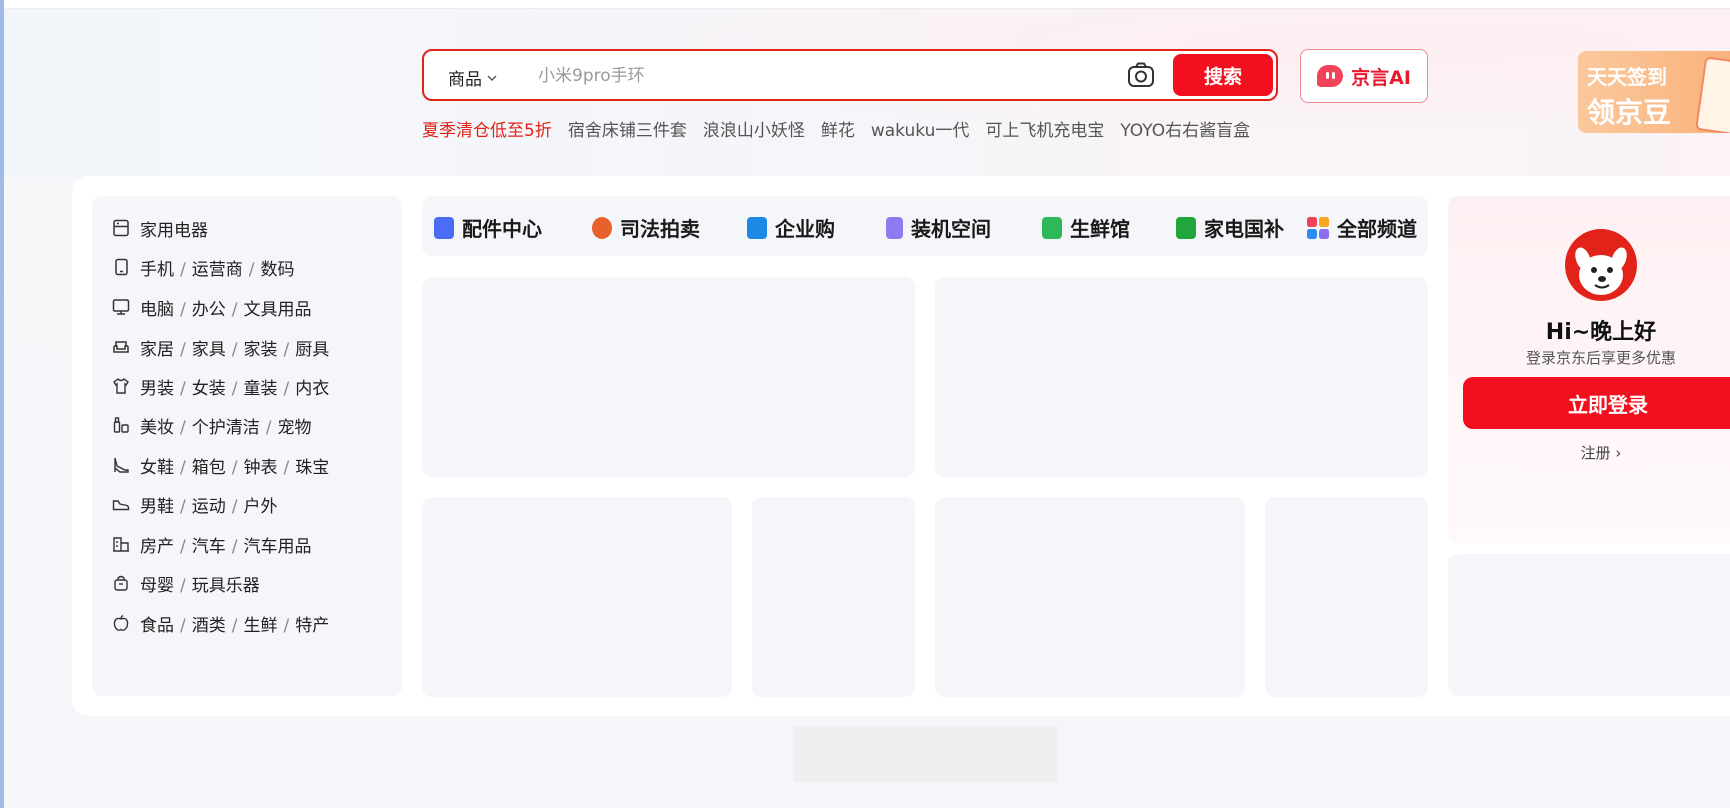 Image resolution: width=1730 pixels, height=808 pixels. I want to click on camera-icon, so click(1141, 75).